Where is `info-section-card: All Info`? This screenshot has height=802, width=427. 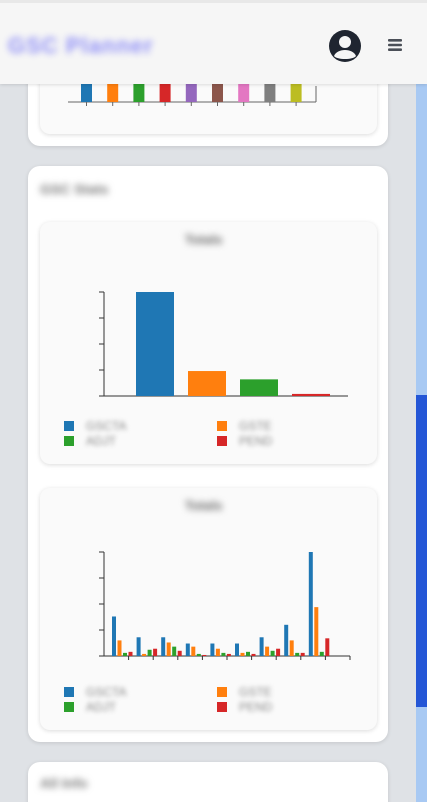
info-section-card: All Info is located at coordinates (208, 782).